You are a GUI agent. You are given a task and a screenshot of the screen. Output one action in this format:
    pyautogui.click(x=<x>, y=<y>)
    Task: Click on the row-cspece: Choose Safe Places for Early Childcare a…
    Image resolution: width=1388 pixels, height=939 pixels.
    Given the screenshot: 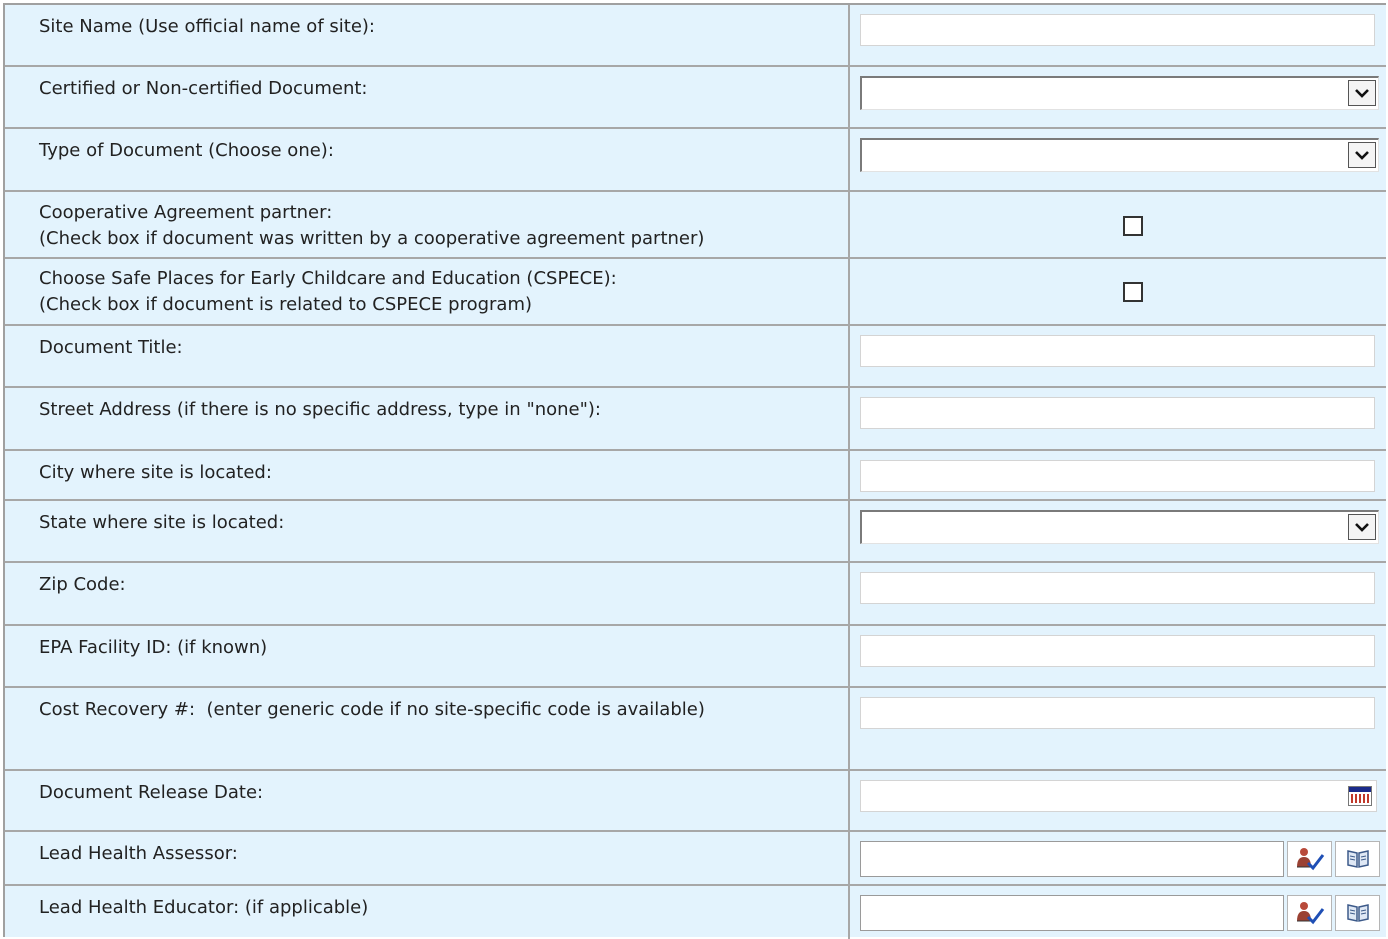 What is the action you would take?
    pyautogui.click(x=695, y=292)
    